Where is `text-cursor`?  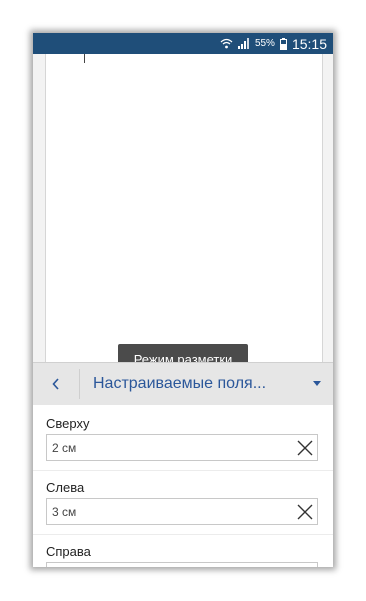
text-cursor is located at coordinates (84, 58).